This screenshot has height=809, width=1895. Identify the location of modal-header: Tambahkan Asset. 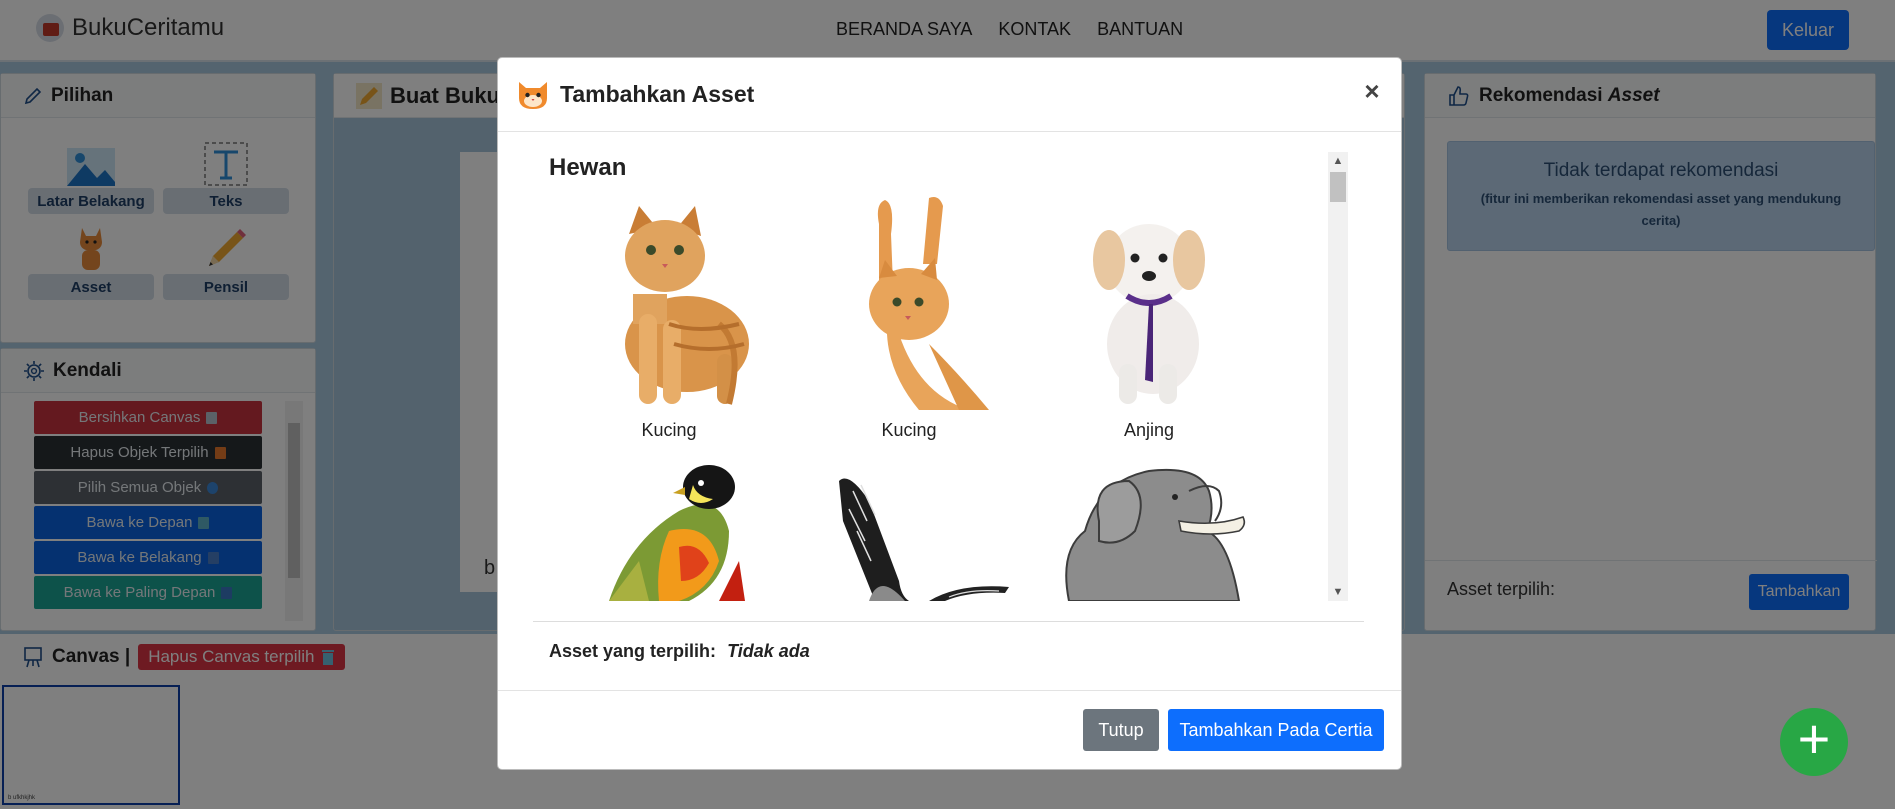
(949, 95).